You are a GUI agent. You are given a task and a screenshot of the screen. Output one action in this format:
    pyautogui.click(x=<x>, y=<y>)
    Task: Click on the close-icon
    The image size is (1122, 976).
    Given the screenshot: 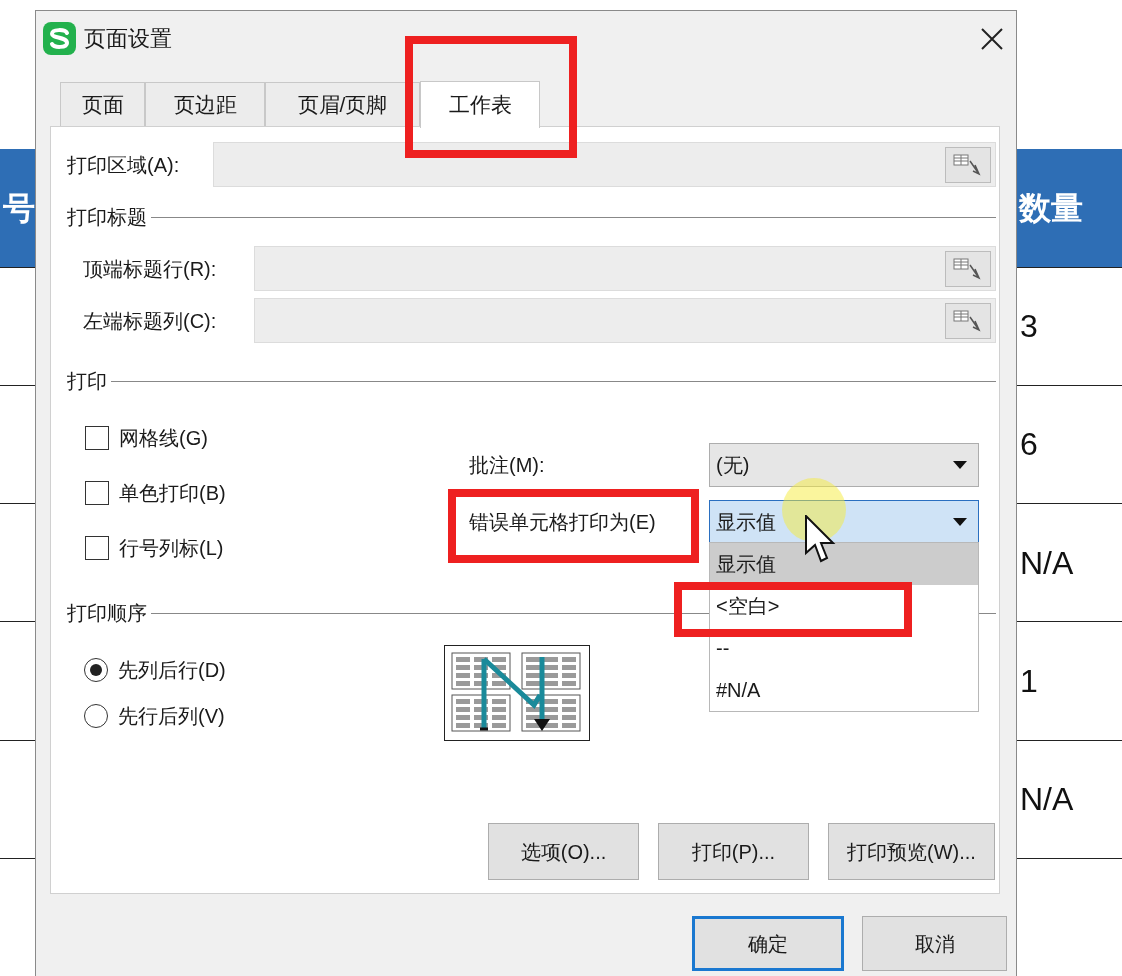 What is the action you would take?
    pyautogui.click(x=992, y=38)
    